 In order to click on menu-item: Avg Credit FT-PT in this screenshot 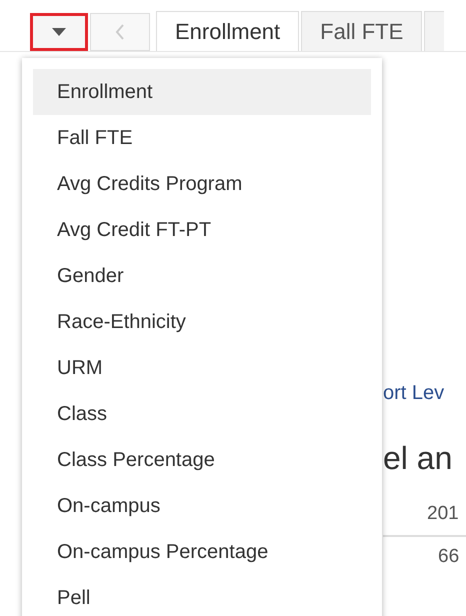, I will do `click(202, 230)`.